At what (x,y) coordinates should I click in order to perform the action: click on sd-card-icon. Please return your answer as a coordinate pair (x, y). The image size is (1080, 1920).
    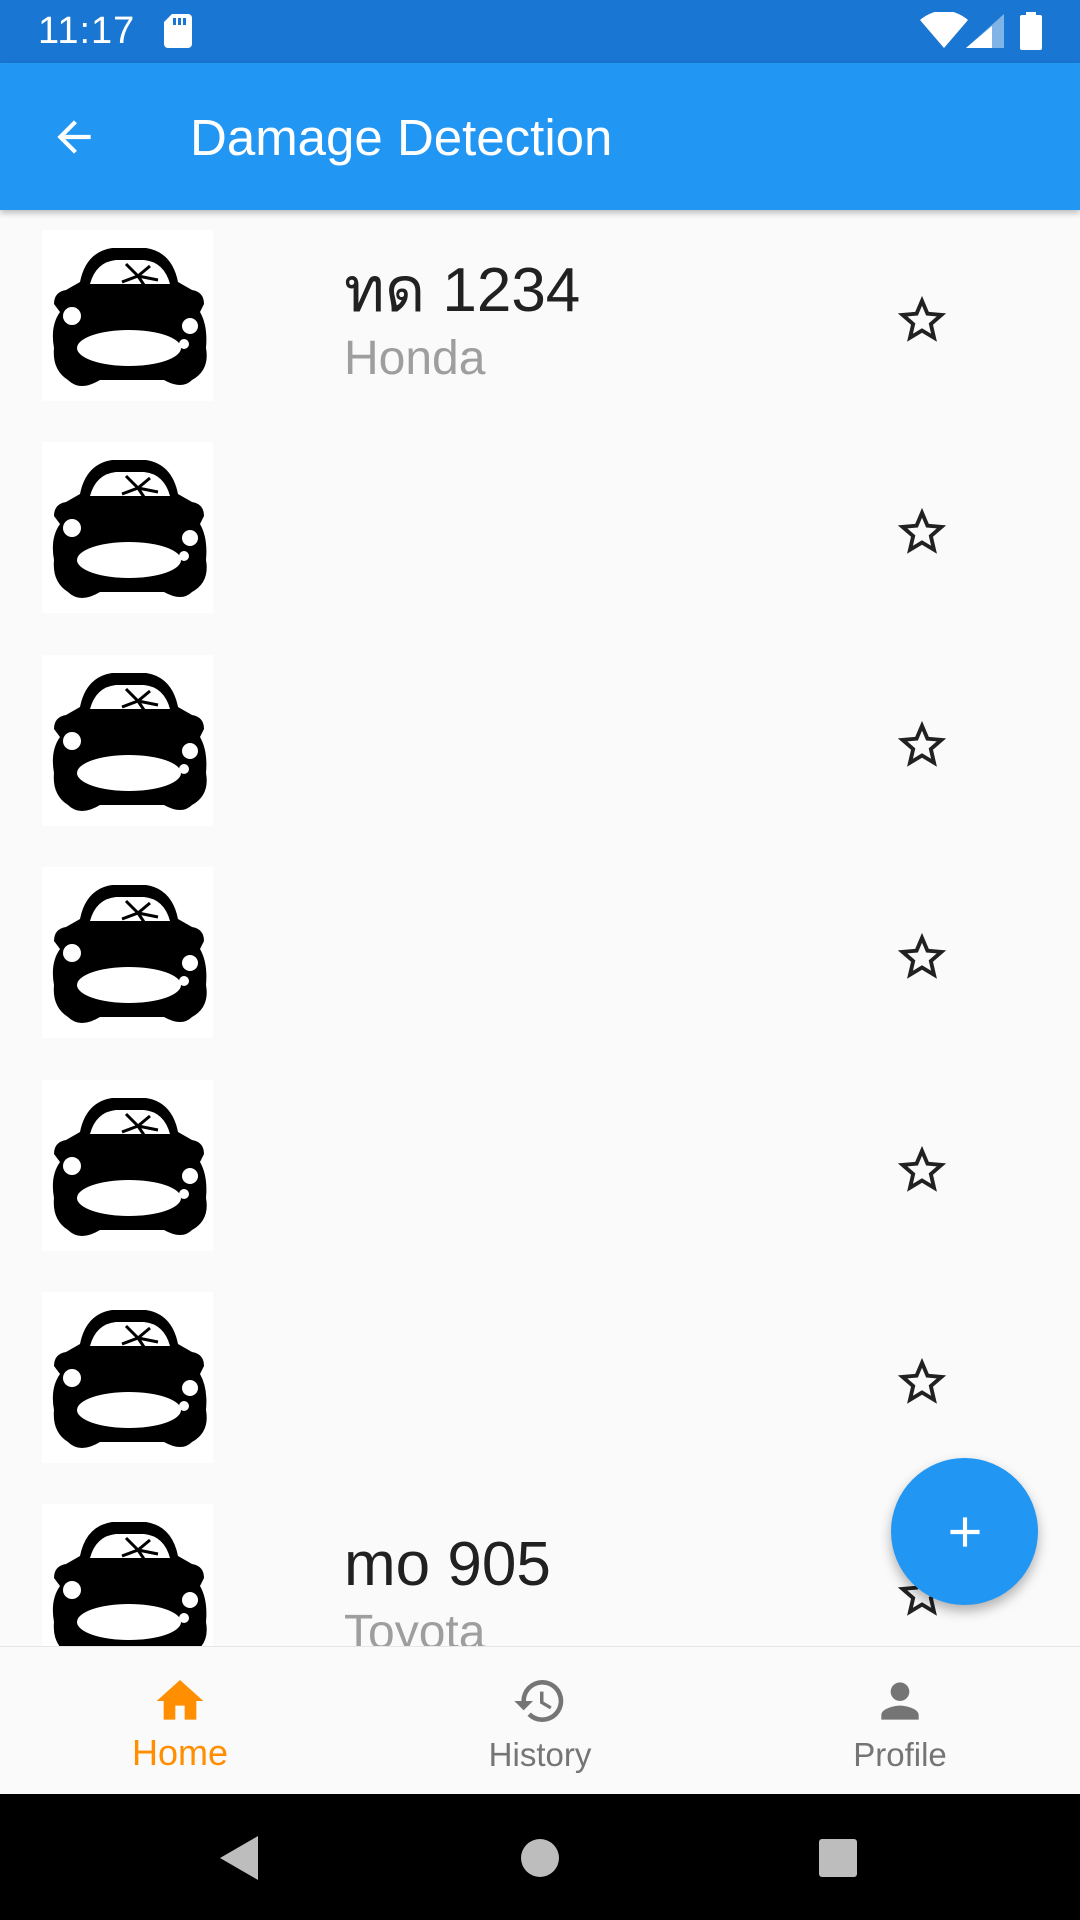
    Looking at the image, I should click on (178, 31).